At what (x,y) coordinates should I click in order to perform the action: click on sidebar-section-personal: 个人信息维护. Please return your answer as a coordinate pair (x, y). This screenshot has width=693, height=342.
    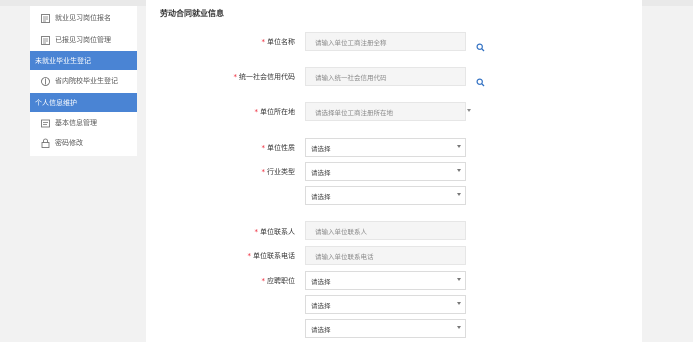
    Looking at the image, I should click on (83, 102).